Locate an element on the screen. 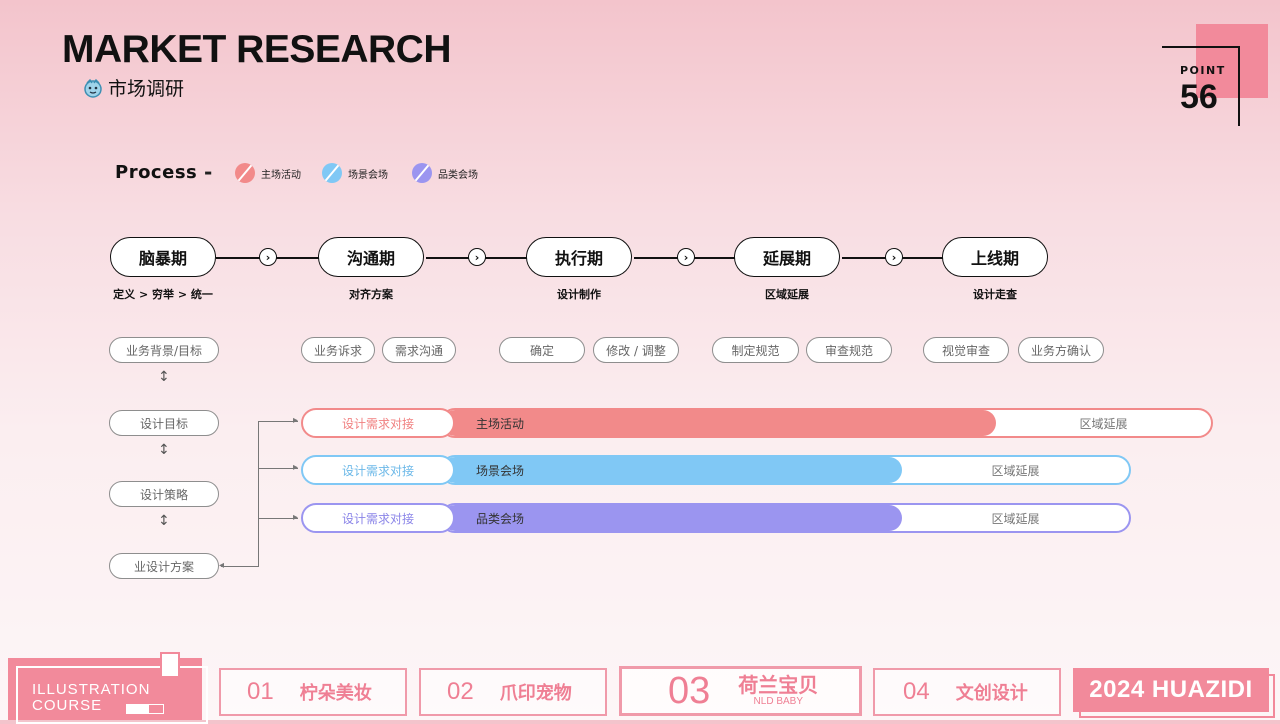 The height and width of the screenshot is (724, 1280). footer-tab-03-active: 03 荷兰宝贝 NLD BABY is located at coordinates (740, 691).